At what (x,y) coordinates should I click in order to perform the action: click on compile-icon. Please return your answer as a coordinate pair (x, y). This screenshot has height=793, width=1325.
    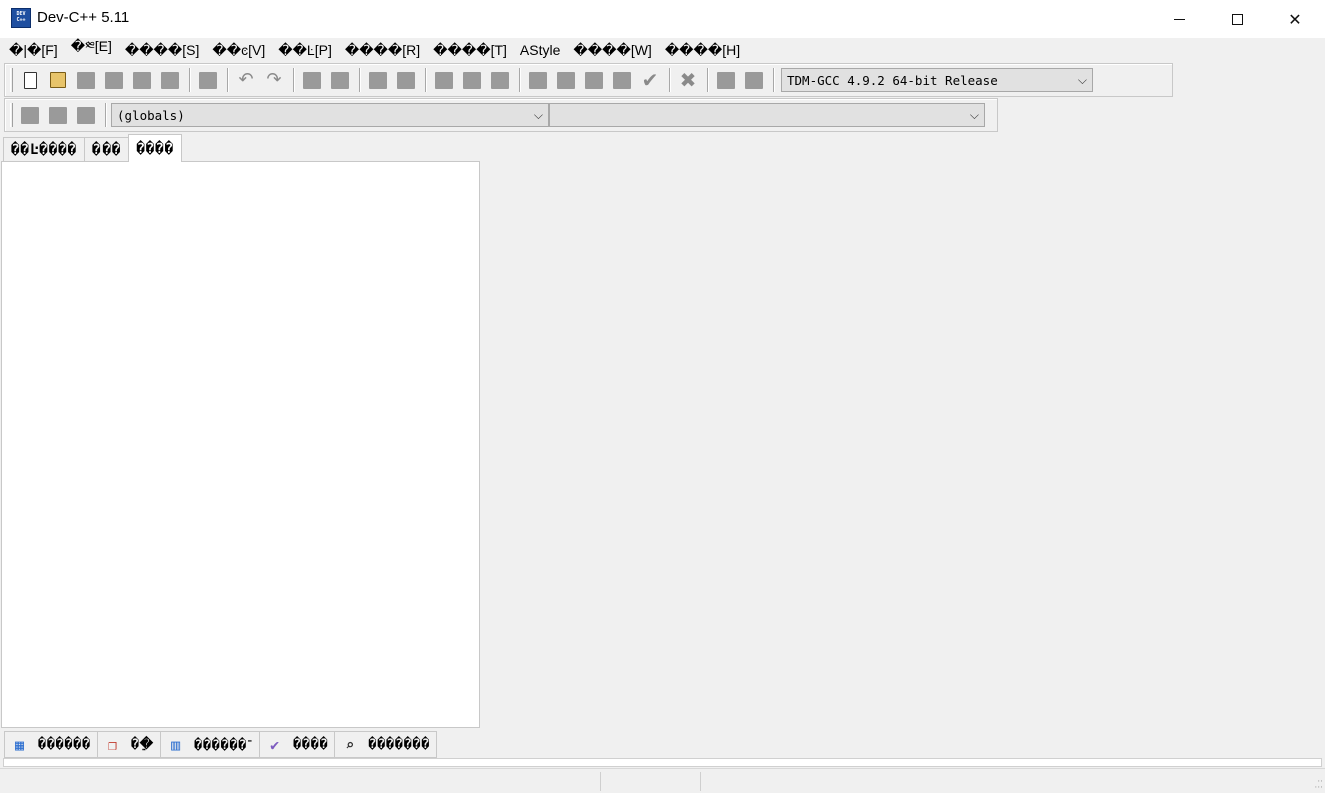
    Looking at the image, I should click on (538, 80).